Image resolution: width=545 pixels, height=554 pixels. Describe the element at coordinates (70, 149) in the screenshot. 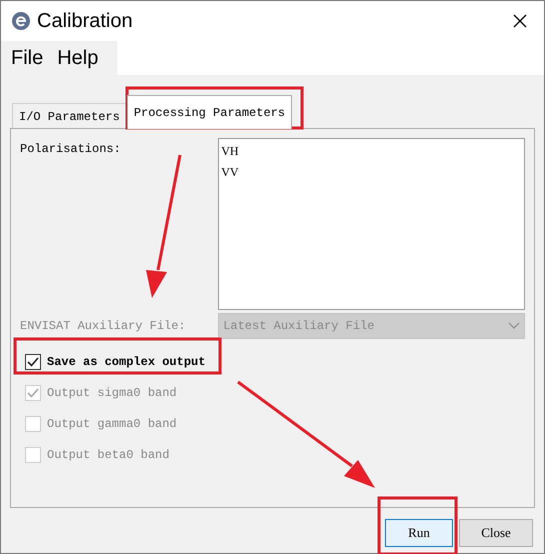

I see `field-label: Polarisations:` at that location.